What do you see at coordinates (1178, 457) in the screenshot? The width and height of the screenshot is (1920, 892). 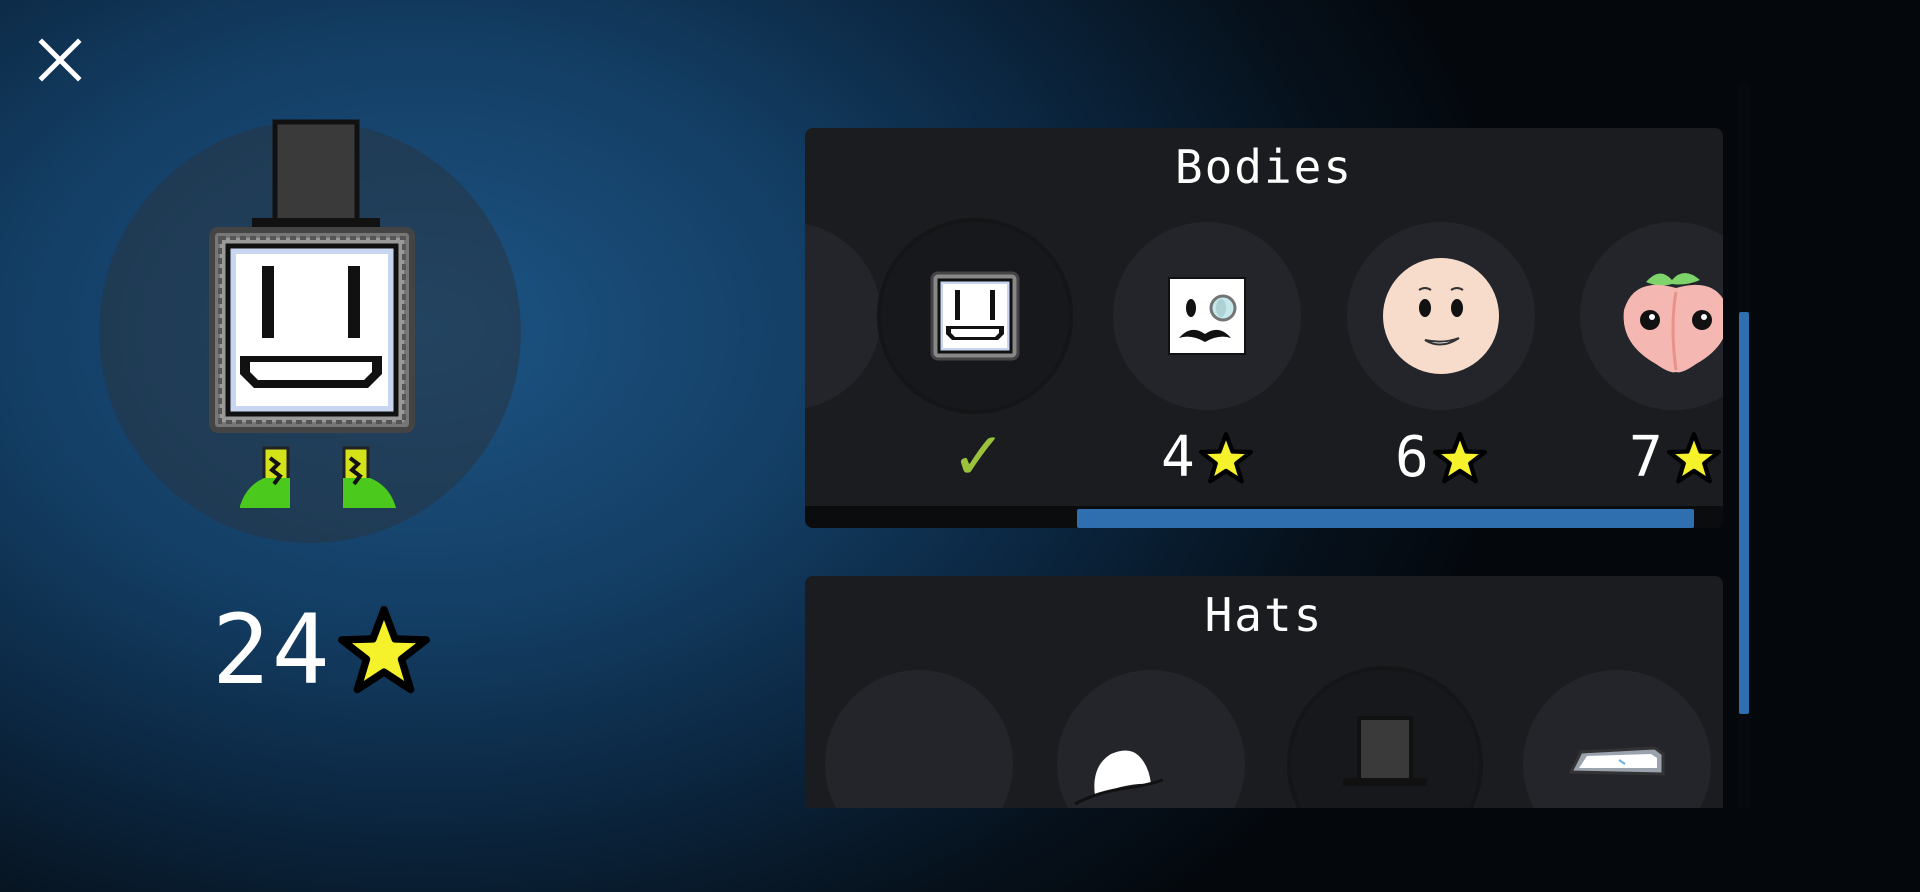 I see `price-value: 4` at bounding box center [1178, 457].